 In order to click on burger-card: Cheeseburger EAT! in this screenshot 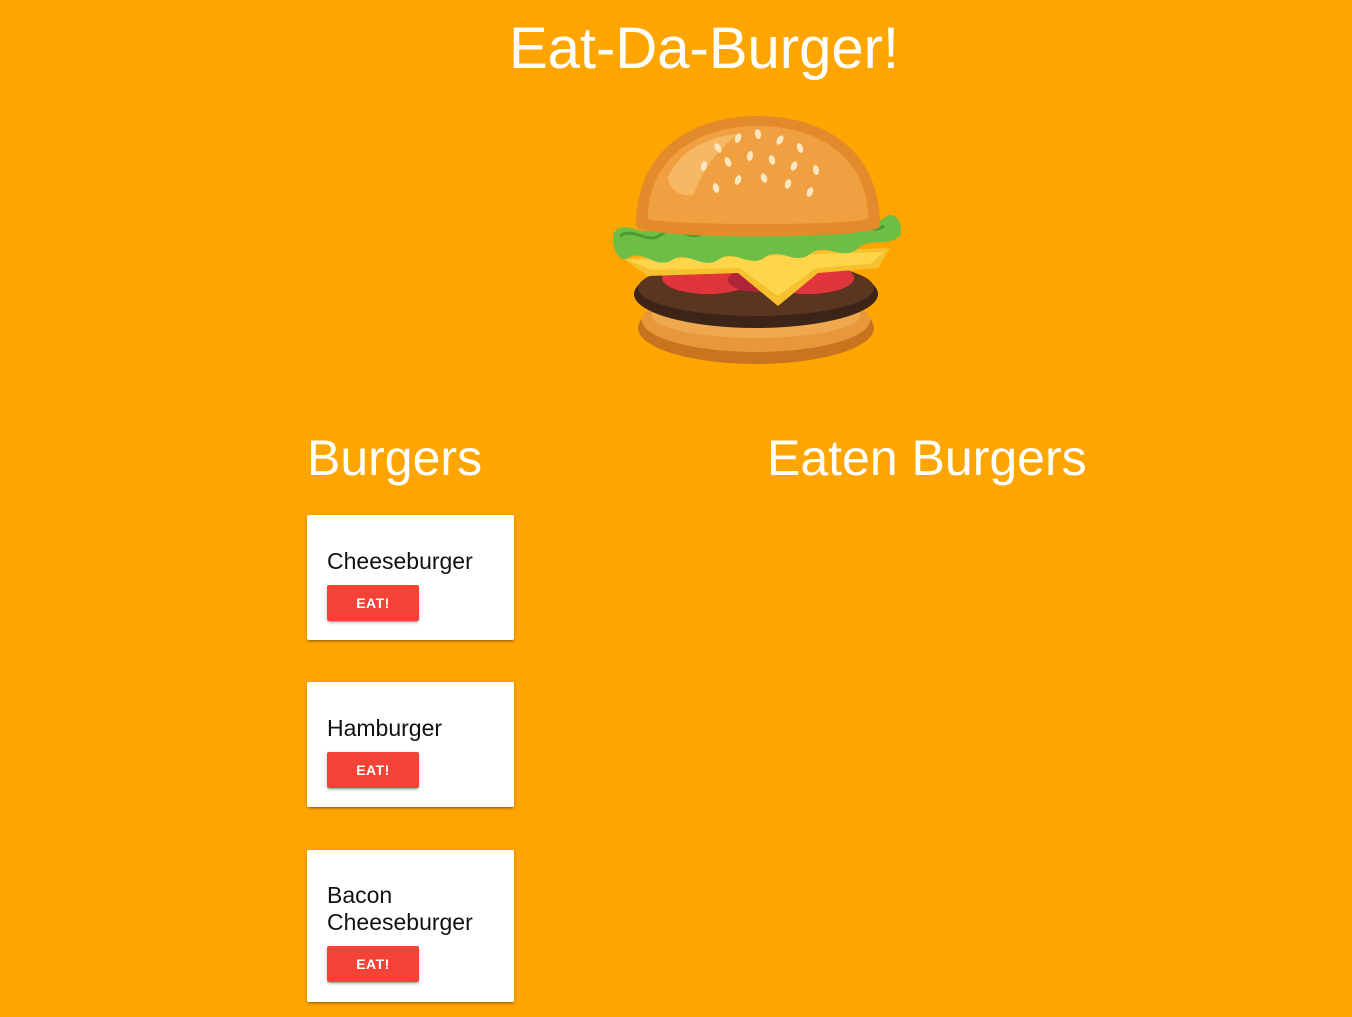, I will do `click(410, 577)`.